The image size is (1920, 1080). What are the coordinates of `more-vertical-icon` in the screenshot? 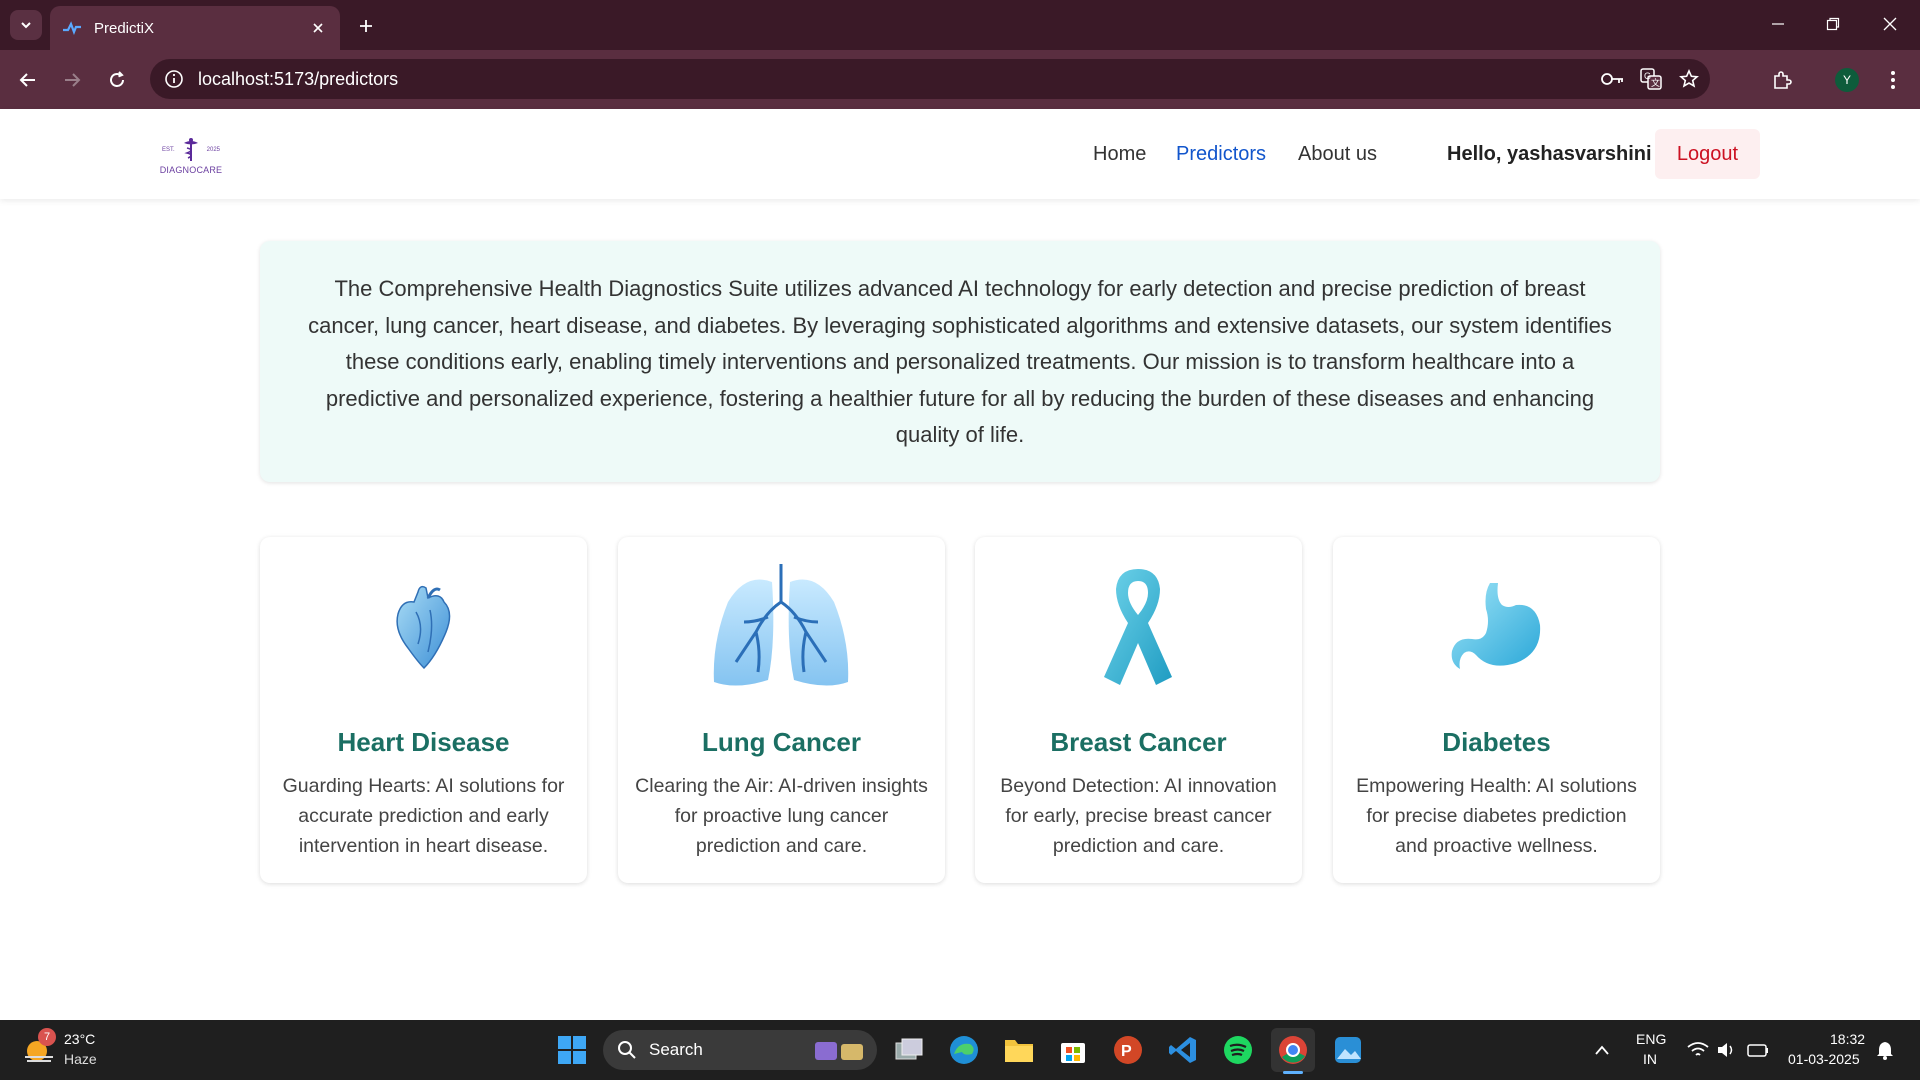 It's located at (1893, 80).